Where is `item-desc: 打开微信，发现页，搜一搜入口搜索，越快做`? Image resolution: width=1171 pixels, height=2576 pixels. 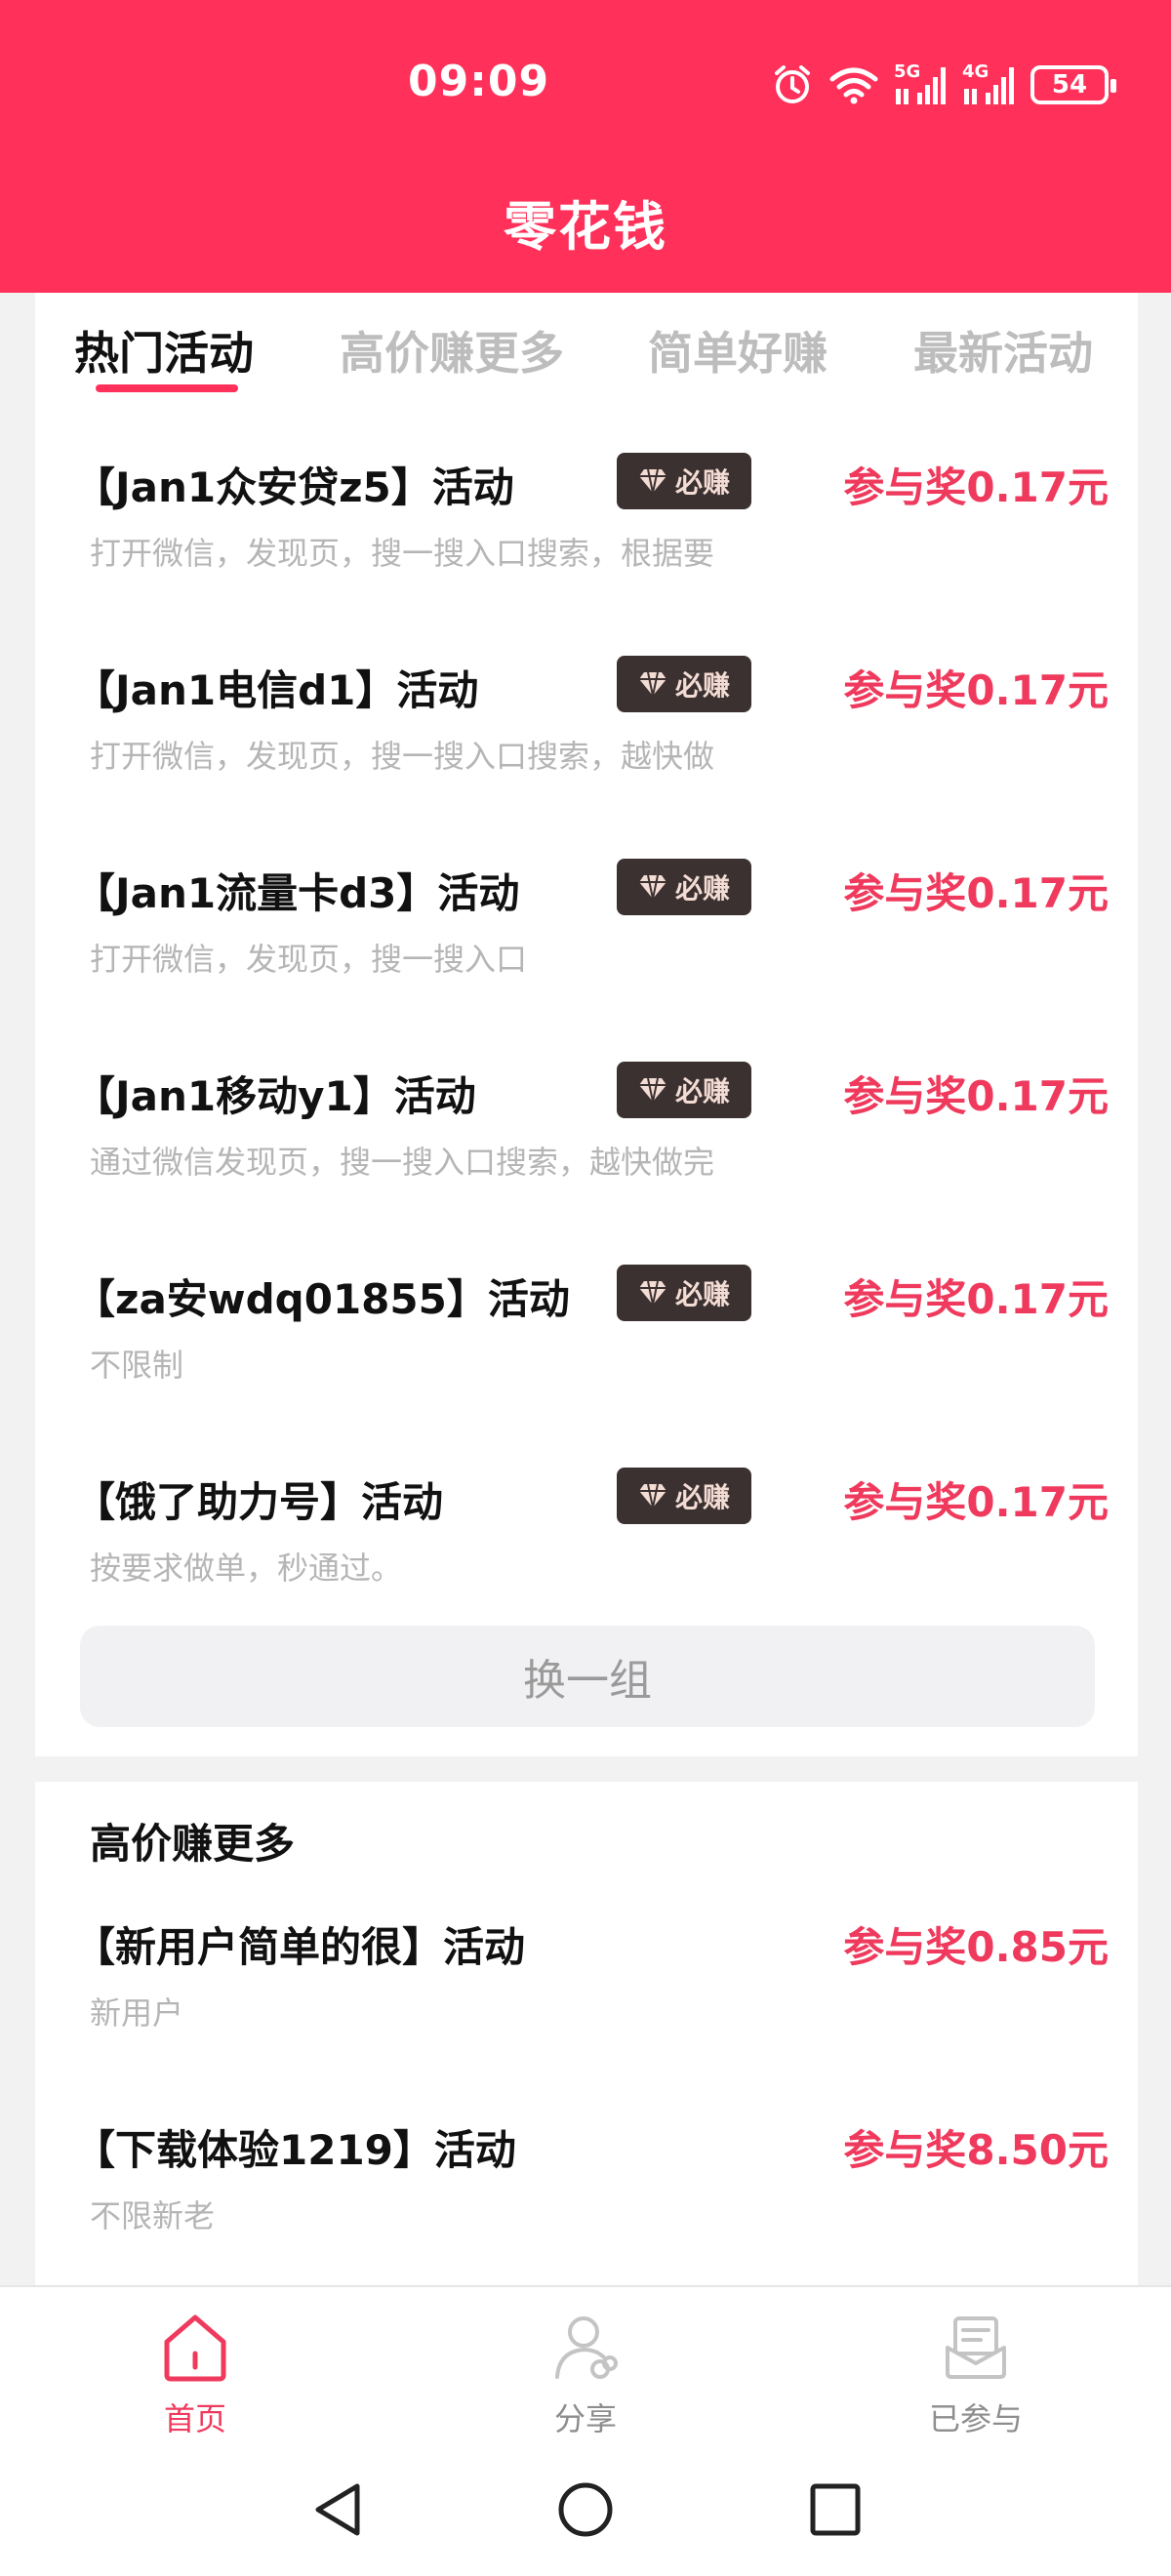 item-desc: 打开微信，发现页，搜一搜入口搜索，越快做 is located at coordinates (402, 756).